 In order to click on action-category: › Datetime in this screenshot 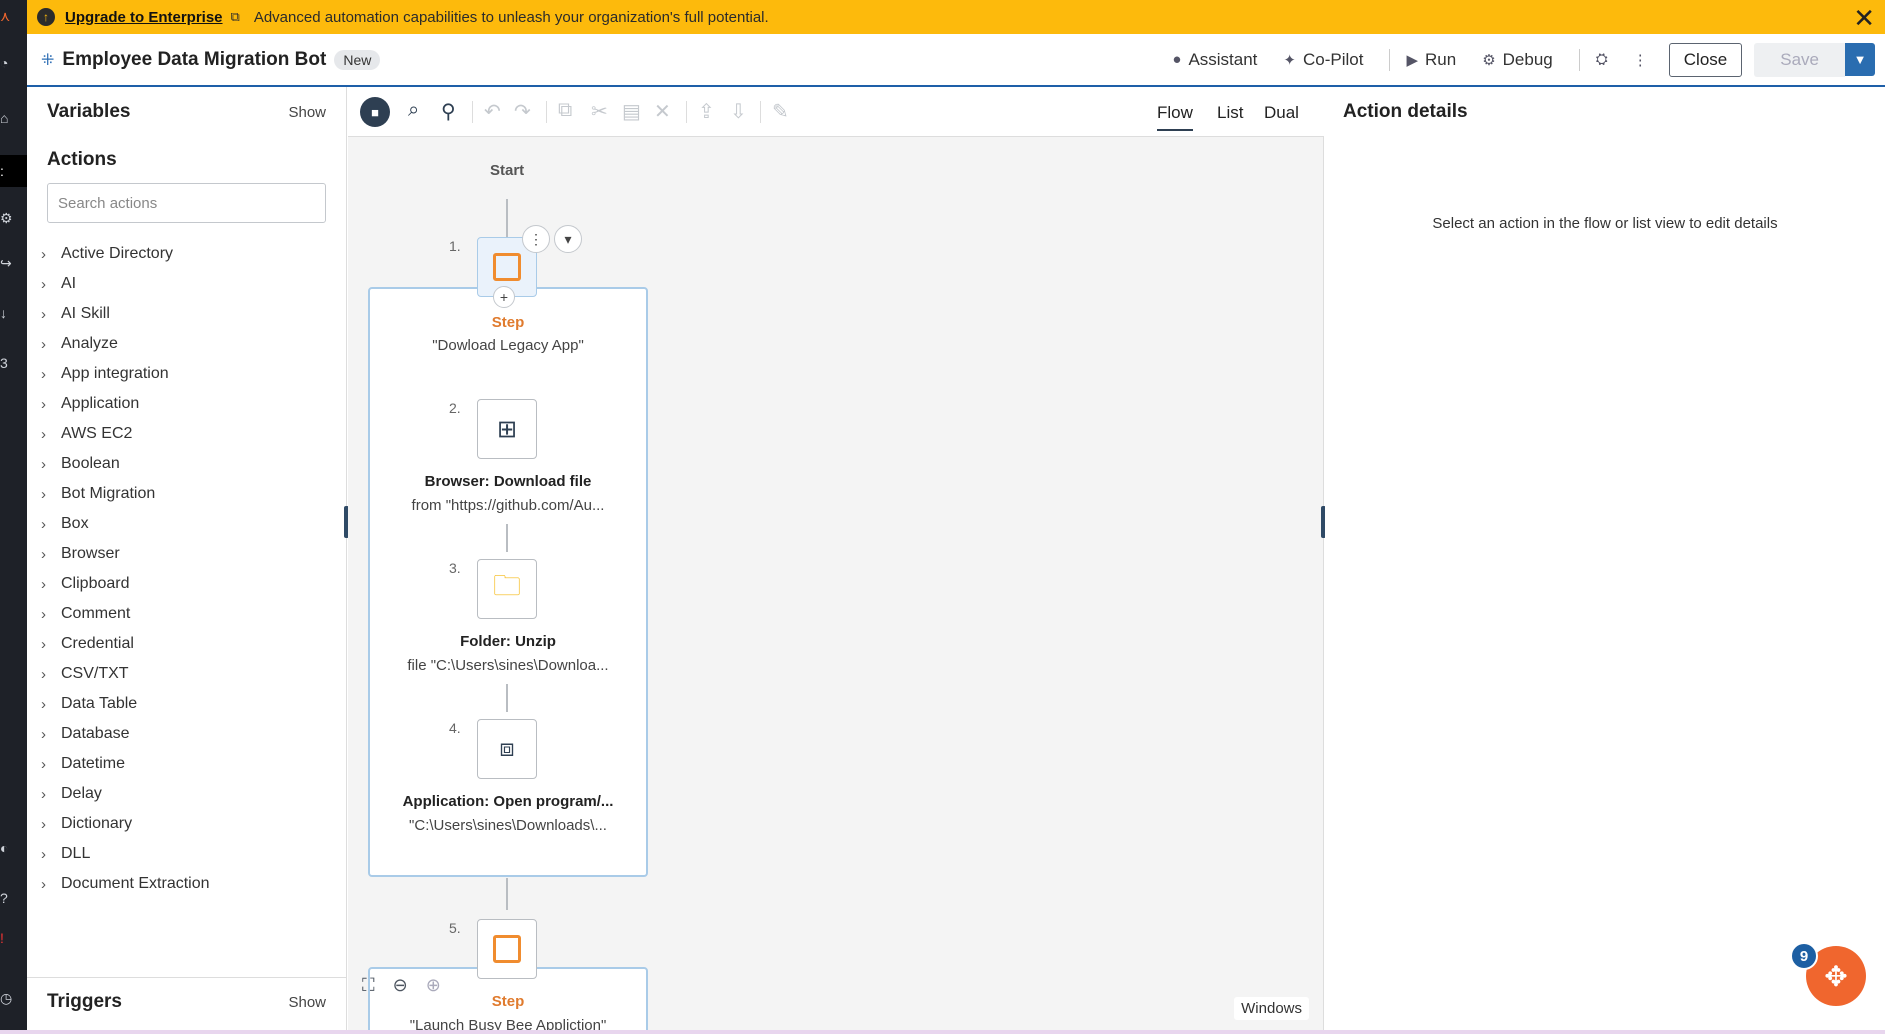, I will do `click(191, 764)`.